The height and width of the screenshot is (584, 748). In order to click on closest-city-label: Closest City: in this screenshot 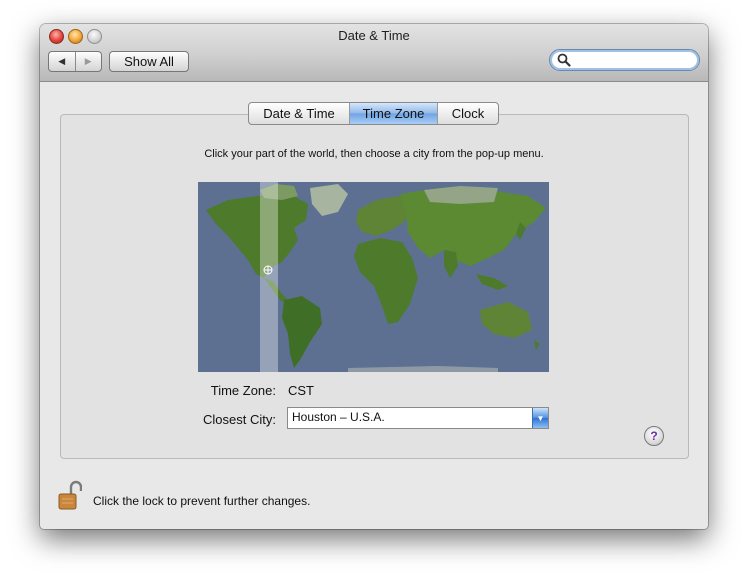, I will do `click(239, 419)`.